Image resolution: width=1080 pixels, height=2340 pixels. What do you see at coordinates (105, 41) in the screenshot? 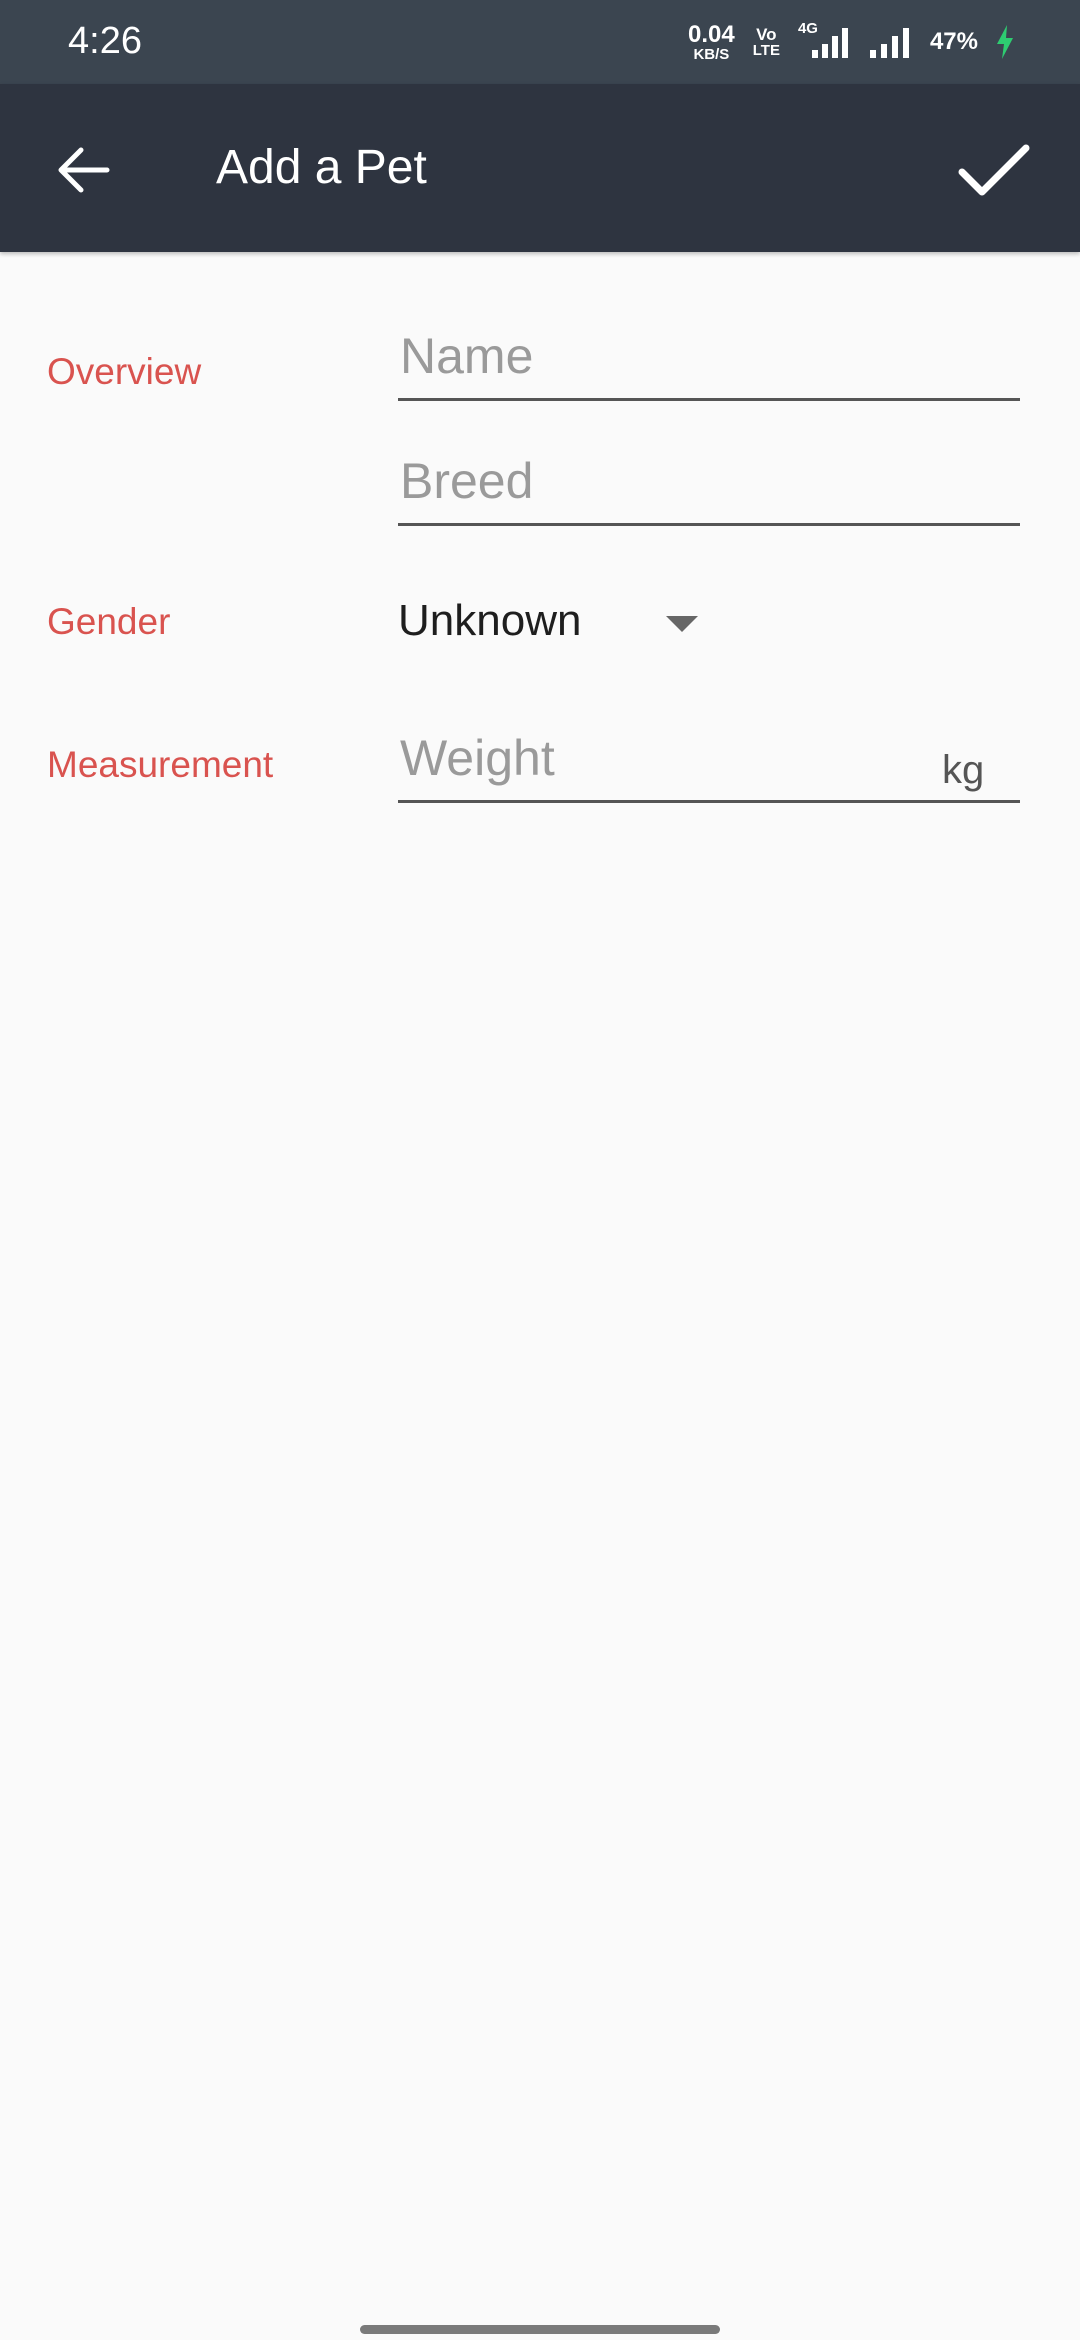
I see `status-time: 4:26` at bounding box center [105, 41].